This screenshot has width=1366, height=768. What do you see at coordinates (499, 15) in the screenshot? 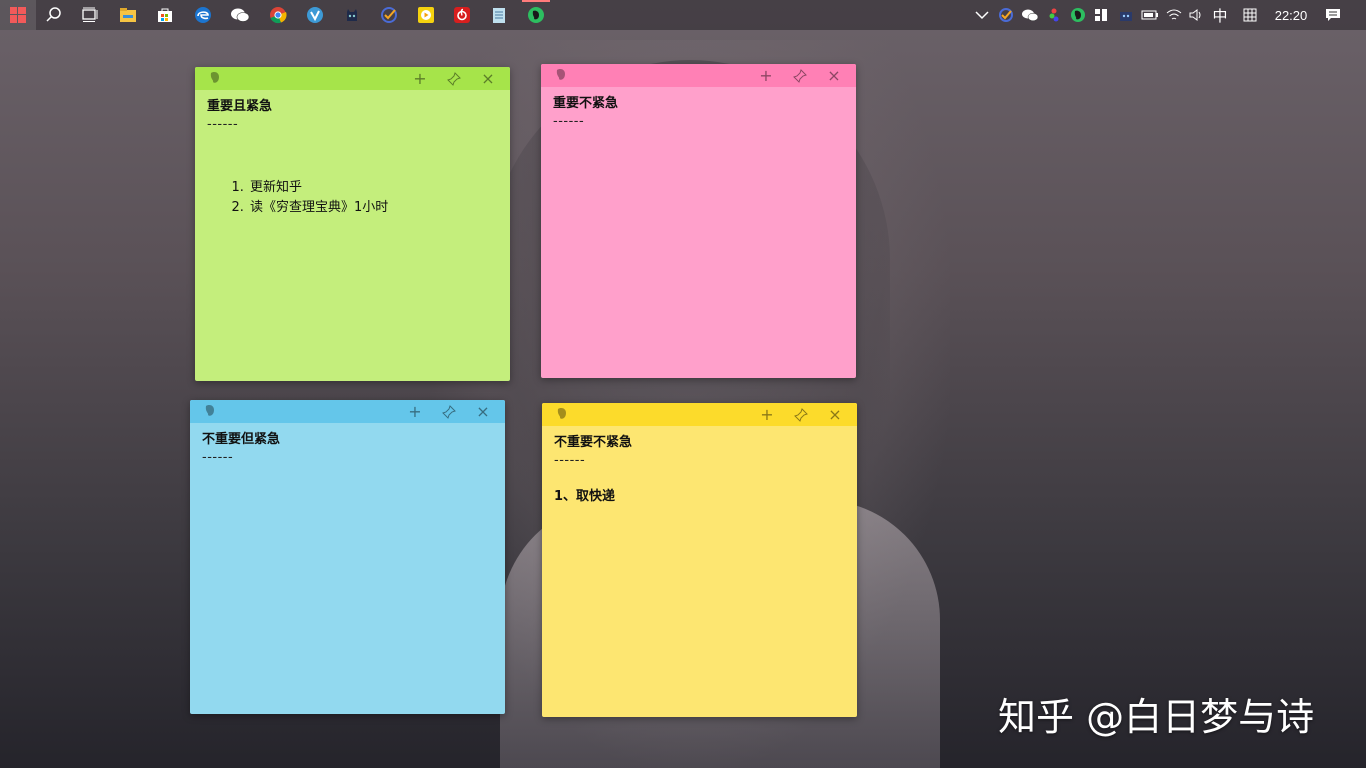
I see `notepad-button` at bounding box center [499, 15].